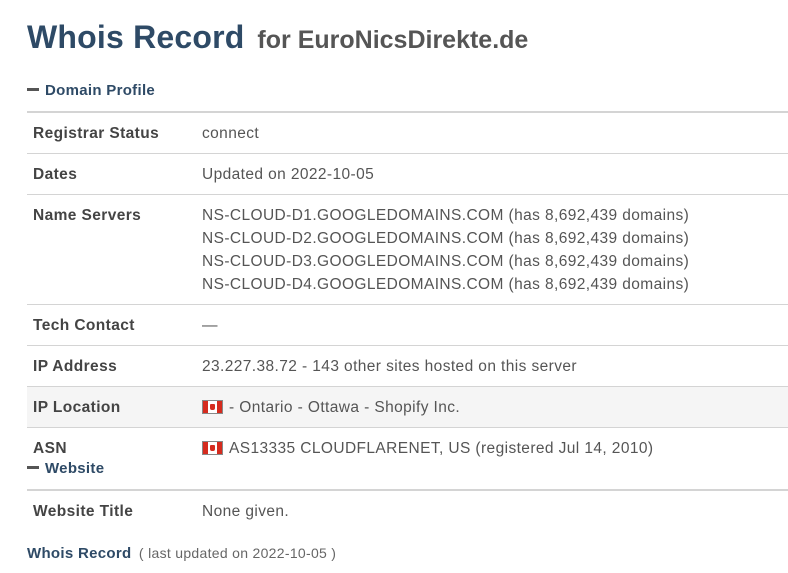 The height and width of the screenshot is (573, 788). Describe the element at coordinates (345, 407) in the screenshot. I see `ip-location-text: - Ontario - Ottawa - Shopify Inc.` at that location.